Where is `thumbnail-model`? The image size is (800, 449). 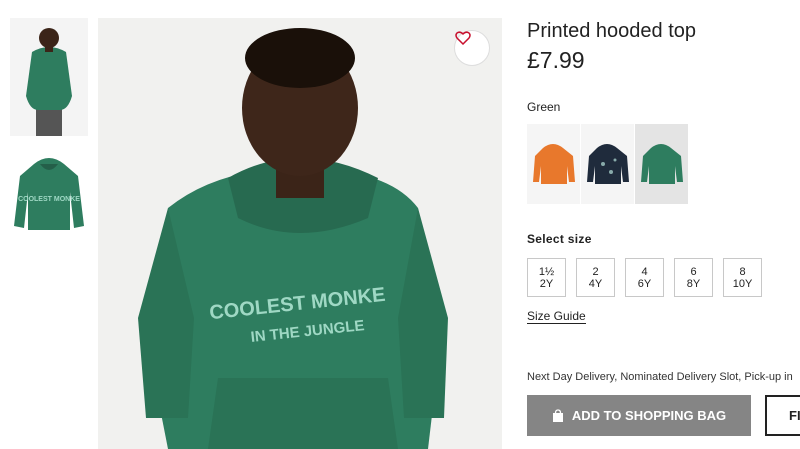
thumbnail-model is located at coordinates (49, 77).